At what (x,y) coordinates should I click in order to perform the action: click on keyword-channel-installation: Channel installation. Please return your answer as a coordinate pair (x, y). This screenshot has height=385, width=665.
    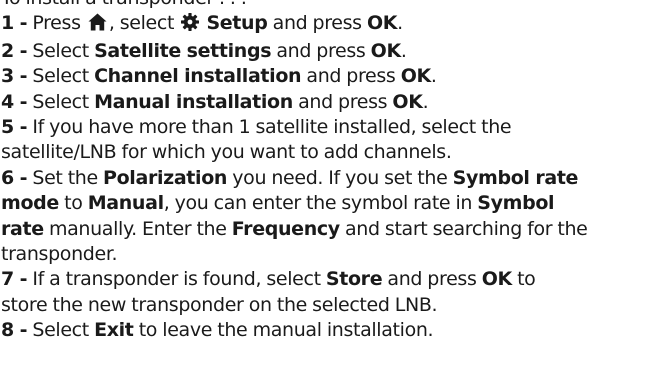
    Looking at the image, I should click on (198, 76).